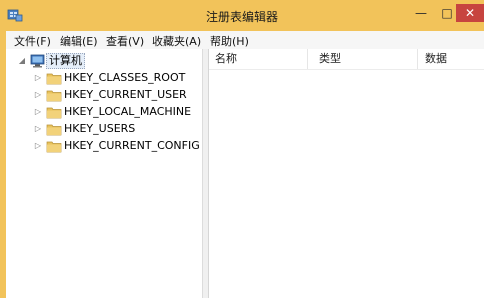  I want to click on column-header-name: 名称, so click(226, 59).